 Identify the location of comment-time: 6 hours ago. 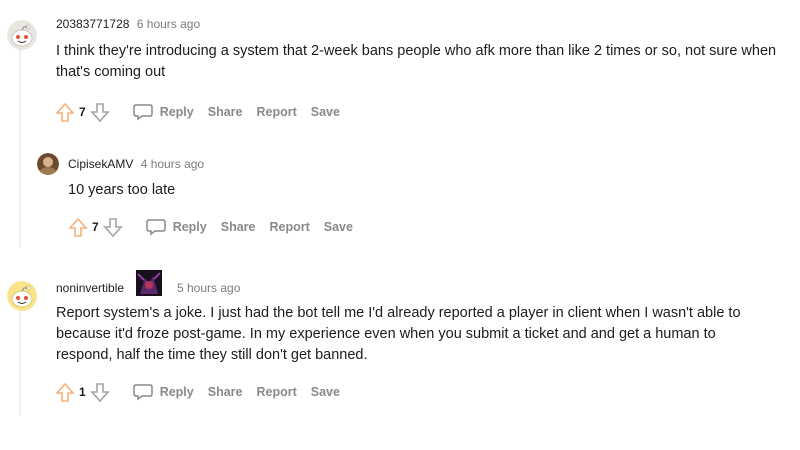
(168, 24).